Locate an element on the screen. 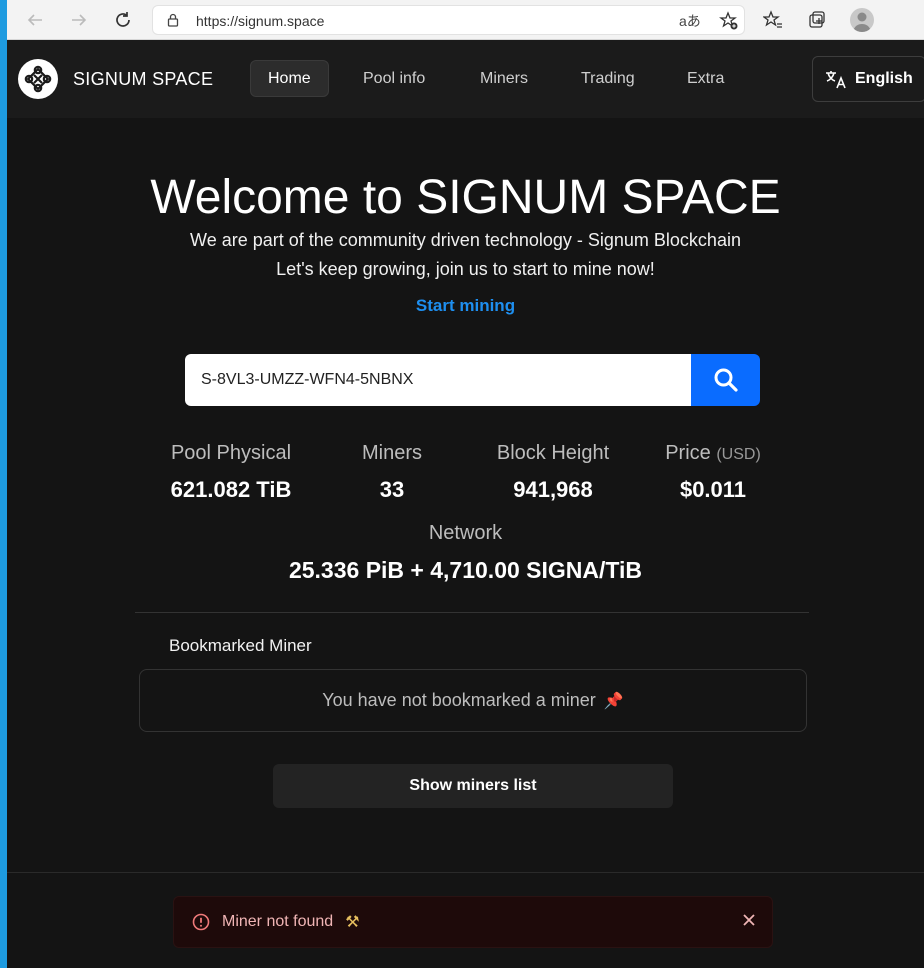  arrow-left-icon is located at coordinates (34, 20).